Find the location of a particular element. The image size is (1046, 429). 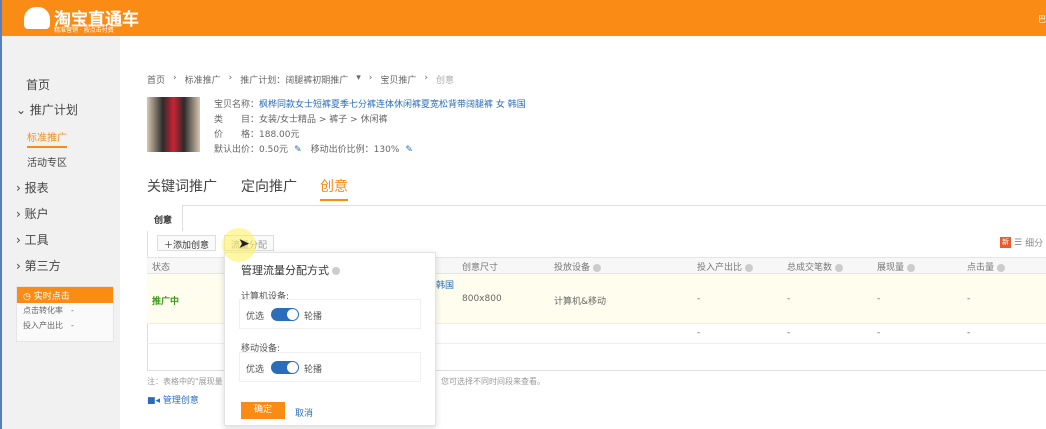

list-icon: ☰ is located at coordinates (1018, 242).